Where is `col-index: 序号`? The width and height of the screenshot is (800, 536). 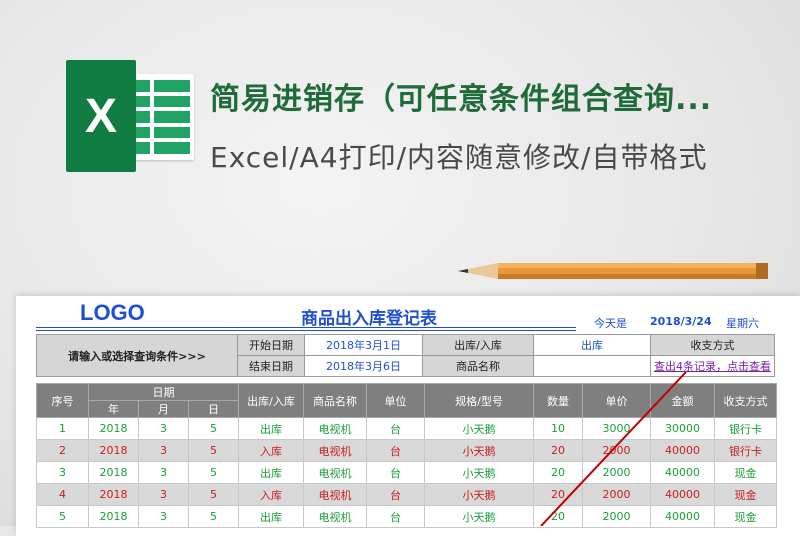
col-index: 序号 is located at coordinates (62, 400).